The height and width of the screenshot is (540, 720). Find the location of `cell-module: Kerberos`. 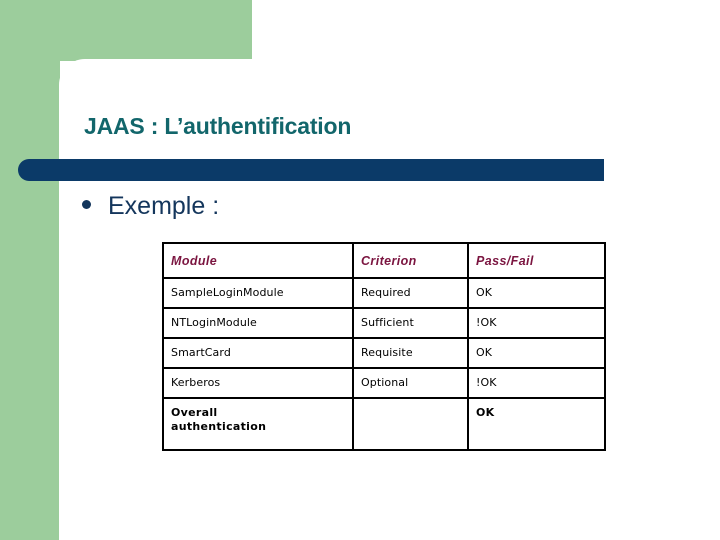

cell-module: Kerberos is located at coordinates (258, 383).